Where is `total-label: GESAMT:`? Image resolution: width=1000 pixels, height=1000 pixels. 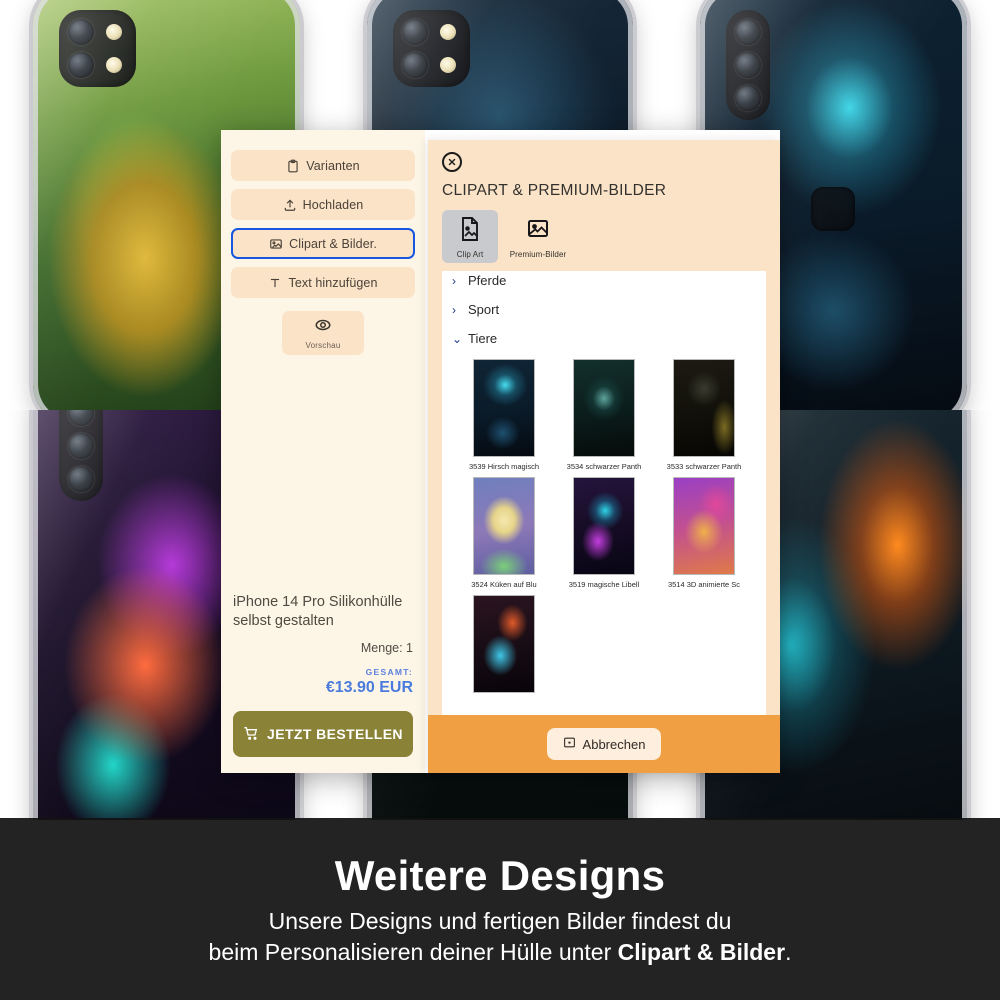 total-label: GESAMT: is located at coordinates (389, 672).